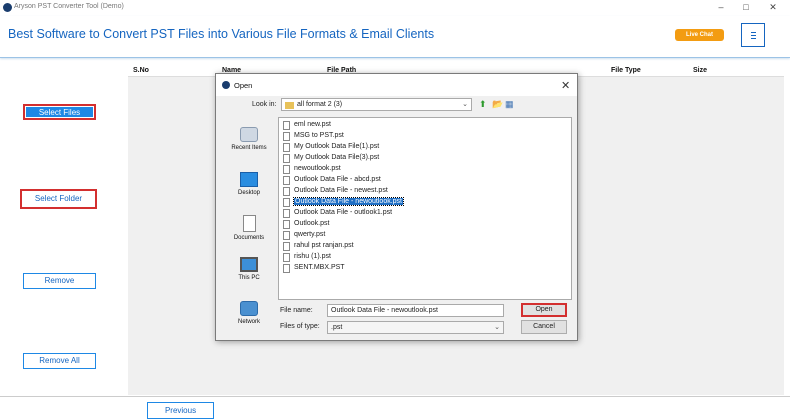  I want to click on list-item: rishu (1).pst, so click(307, 258).